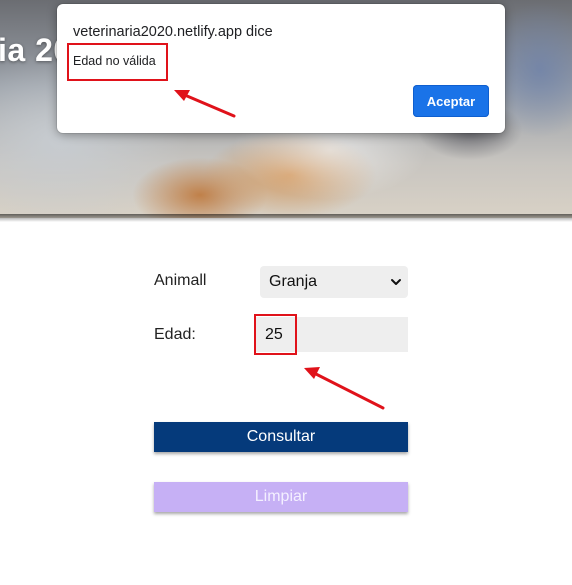 This screenshot has width=572, height=585. I want to click on consultar-button: Consultar, so click(281, 437).